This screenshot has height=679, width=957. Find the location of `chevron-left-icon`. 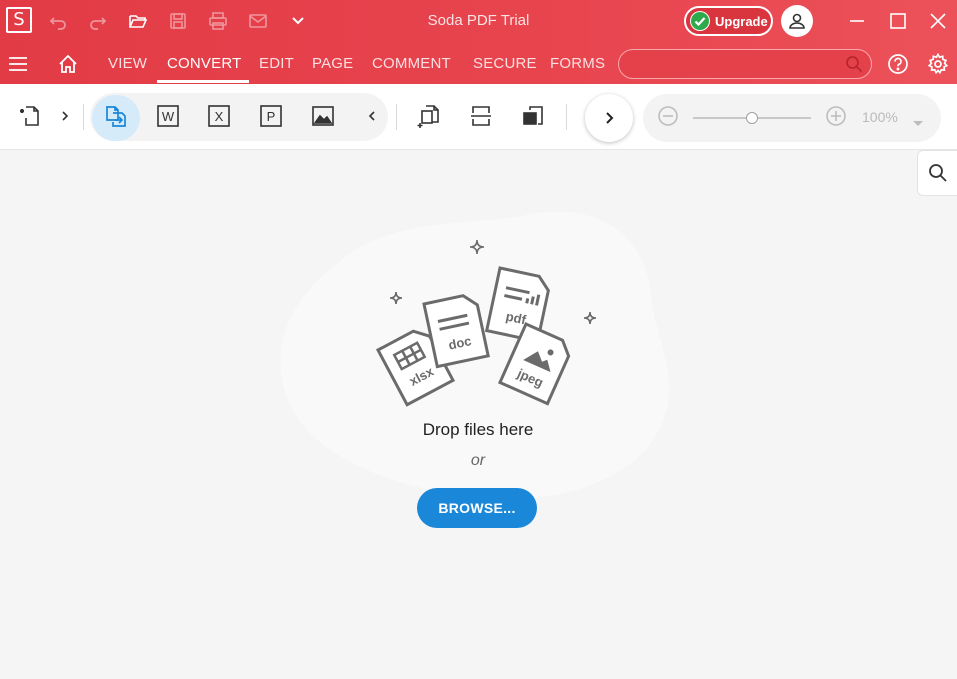

chevron-left-icon is located at coordinates (372, 116).